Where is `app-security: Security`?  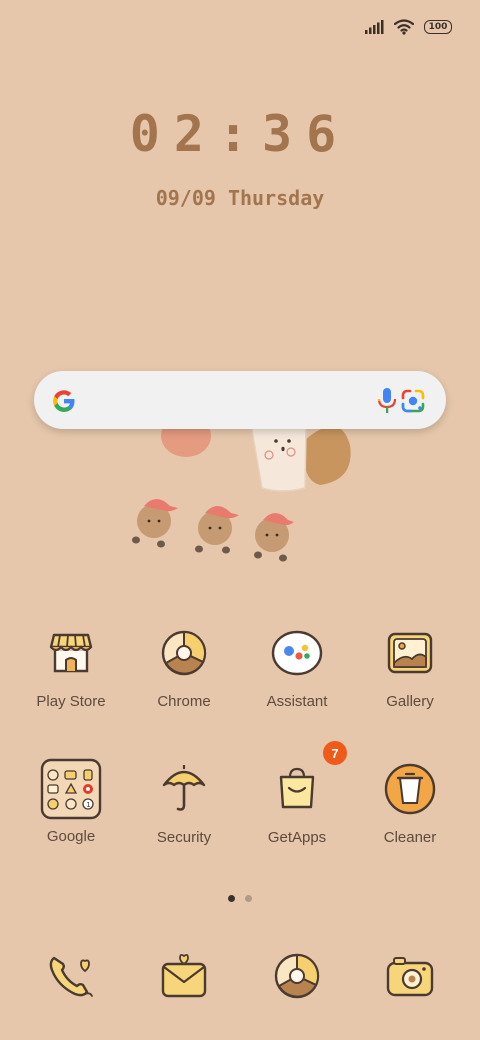 app-security: Security is located at coordinates (184, 803).